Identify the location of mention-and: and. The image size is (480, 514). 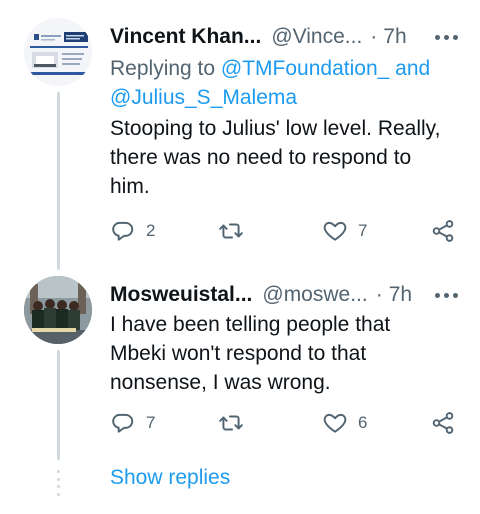
(413, 68).